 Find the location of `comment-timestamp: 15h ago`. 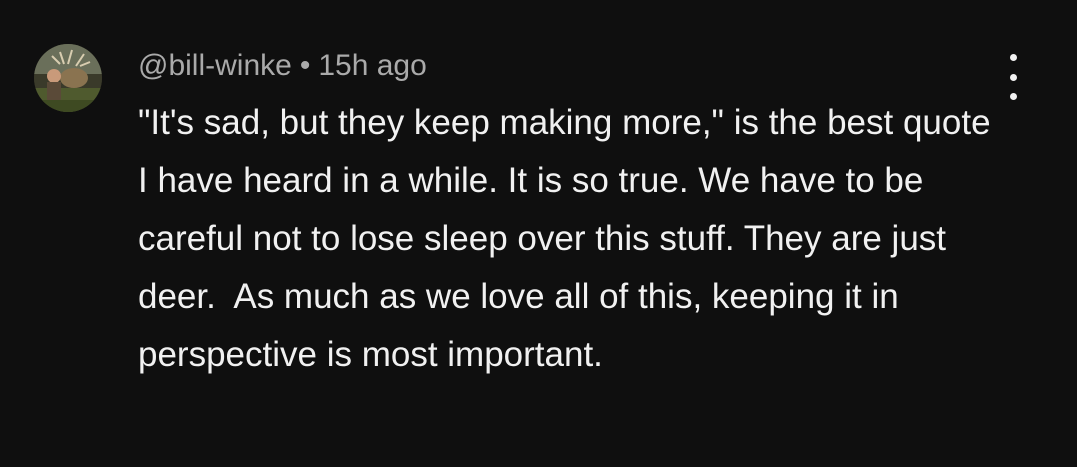

comment-timestamp: 15h ago is located at coordinates (372, 66).